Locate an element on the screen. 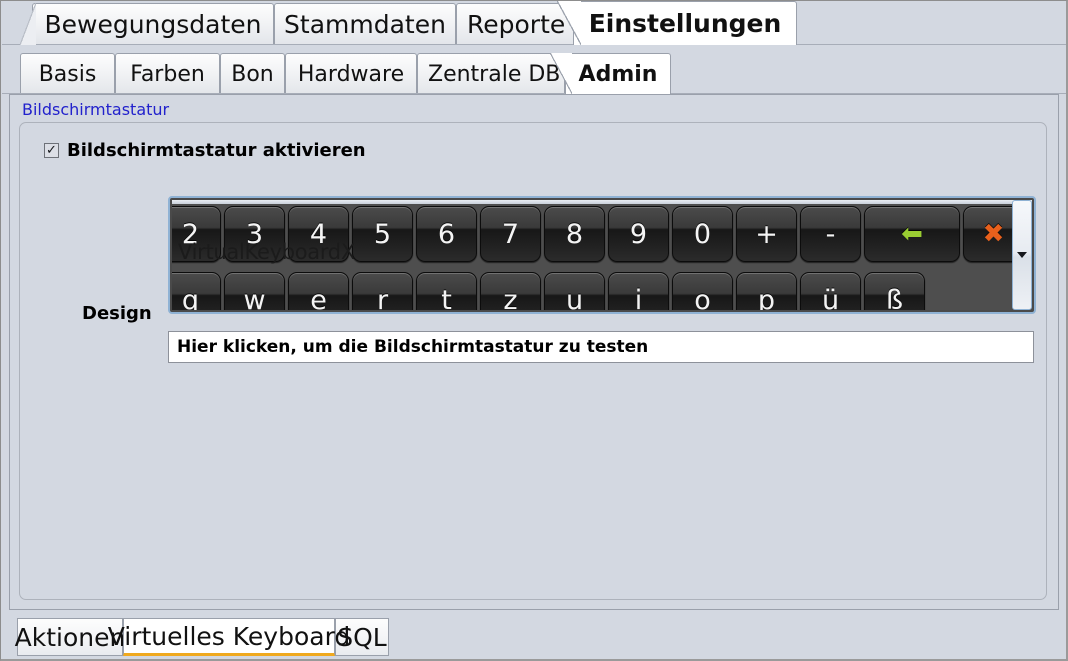  key-6: 6 is located at coordinates (446, 234).